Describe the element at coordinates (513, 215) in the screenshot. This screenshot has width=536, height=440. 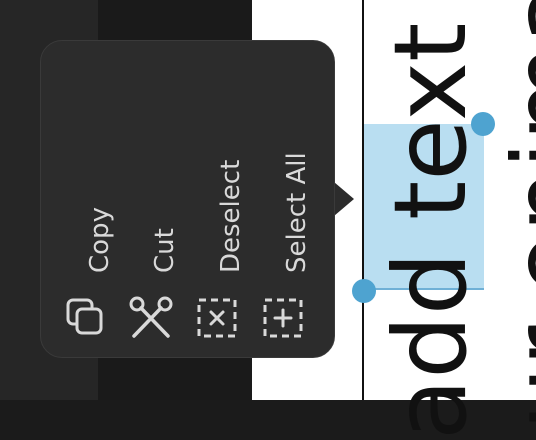
I see `document-text-line-2: ur onima` at that location.